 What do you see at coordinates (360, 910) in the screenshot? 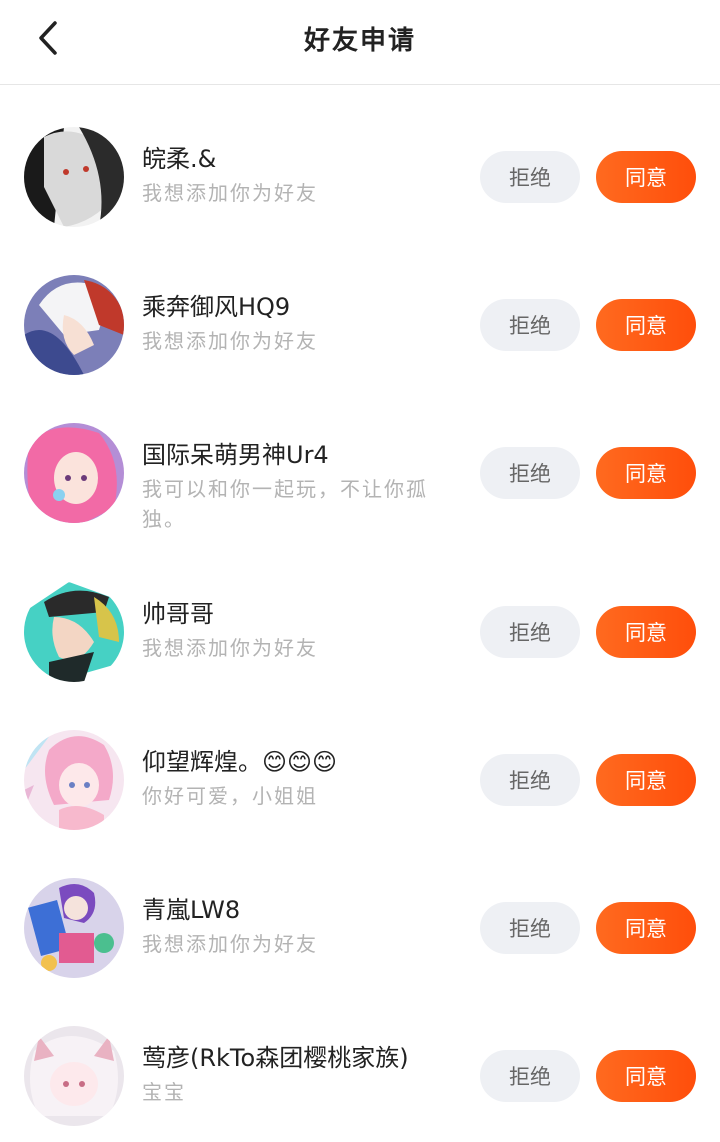
I see `friend-request-item: 青嵐LW8 我想添加你为好友 拒绝 同意` at bounding box center [360, 910].